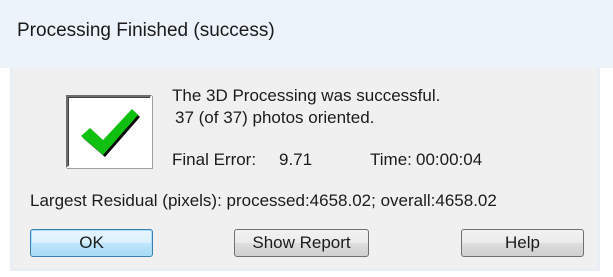 The height and width of the screenshot is (277, 613). I want to click on checkmark-icon, so click(110, 133).